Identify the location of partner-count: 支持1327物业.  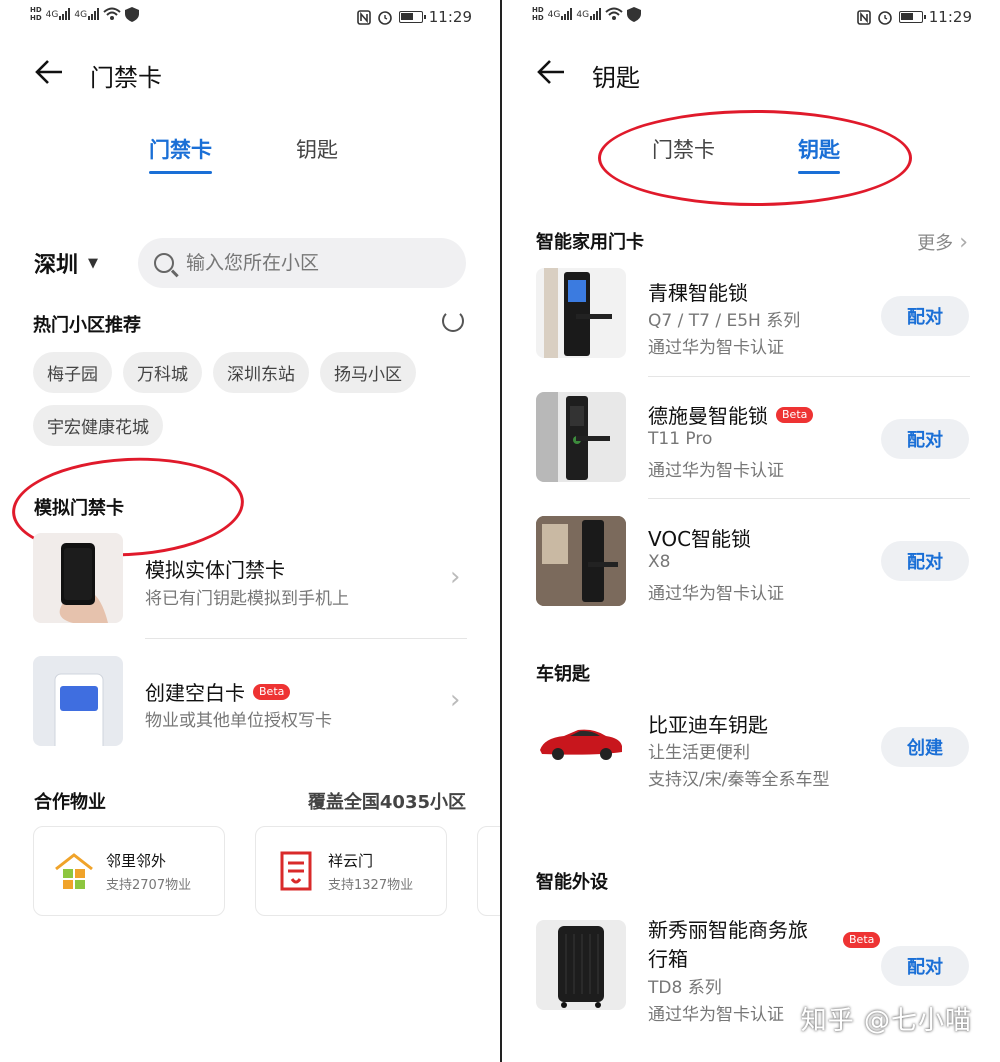
(371, 885).